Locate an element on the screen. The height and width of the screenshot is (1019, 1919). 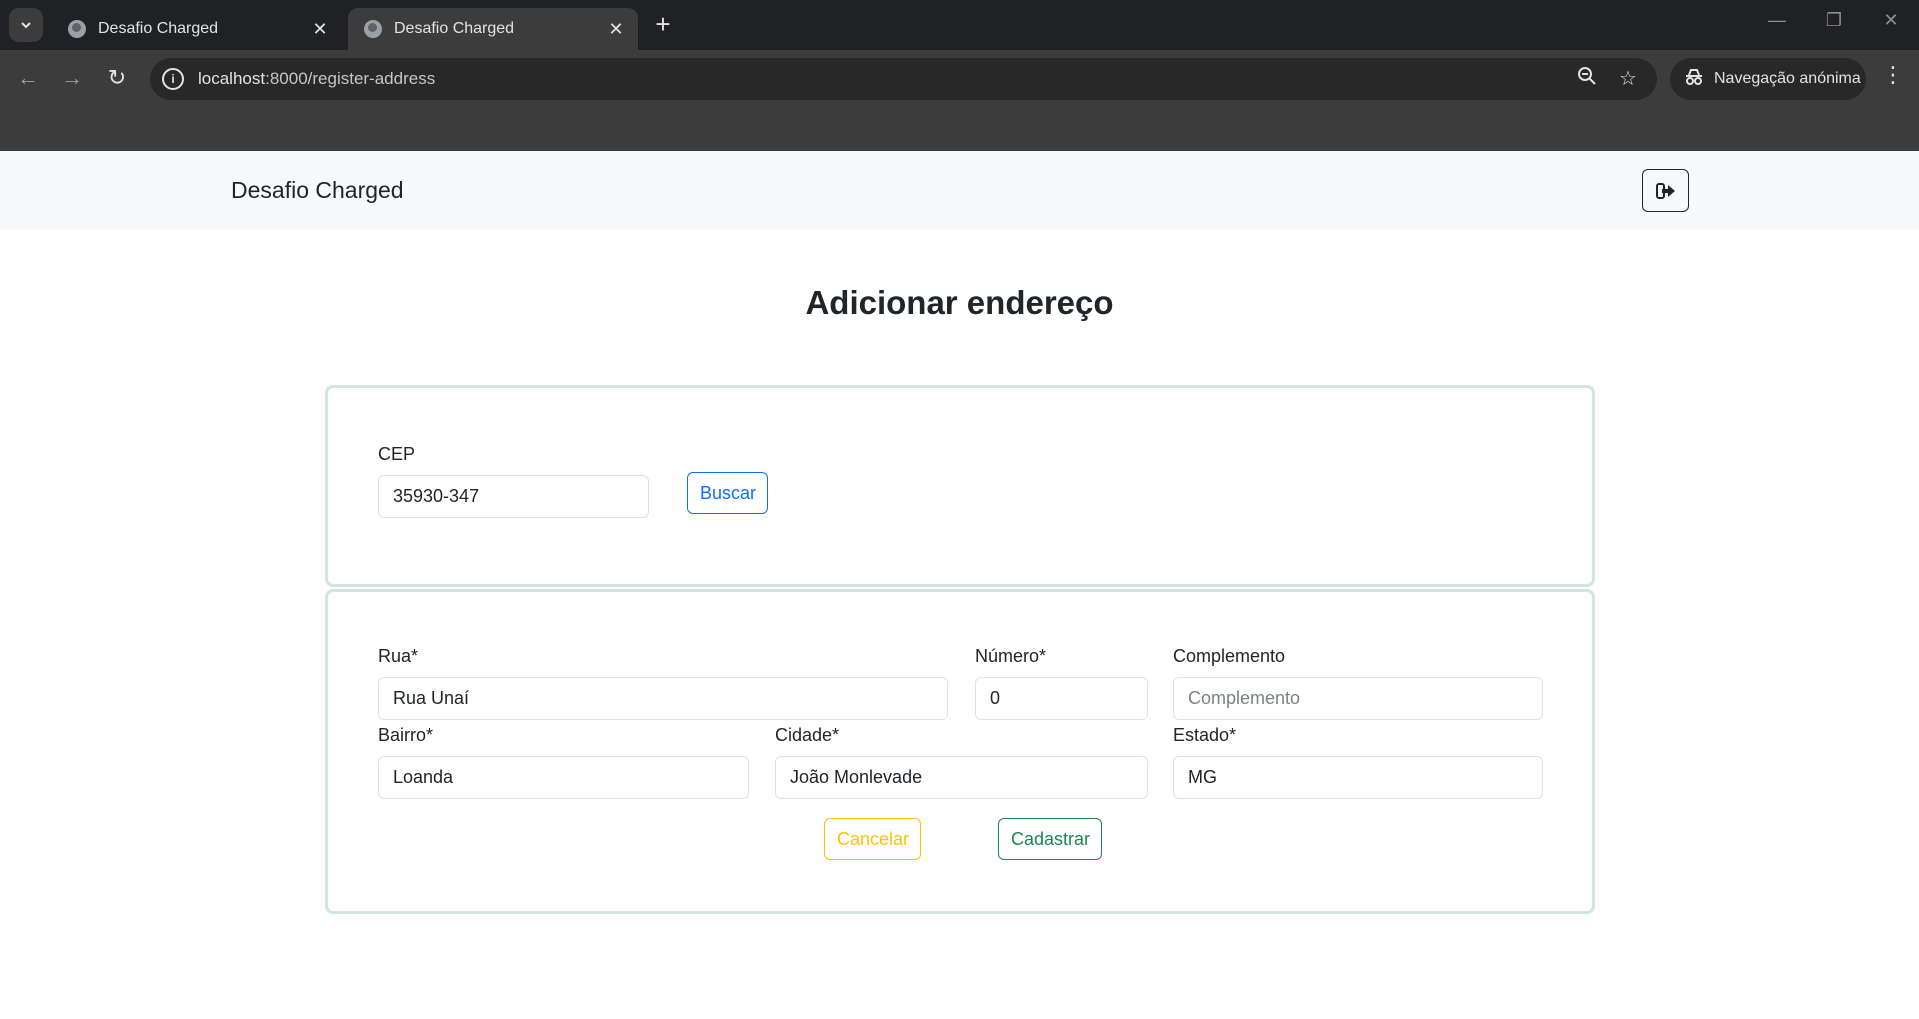
tab-search-button is located at coordinates (26, 25).